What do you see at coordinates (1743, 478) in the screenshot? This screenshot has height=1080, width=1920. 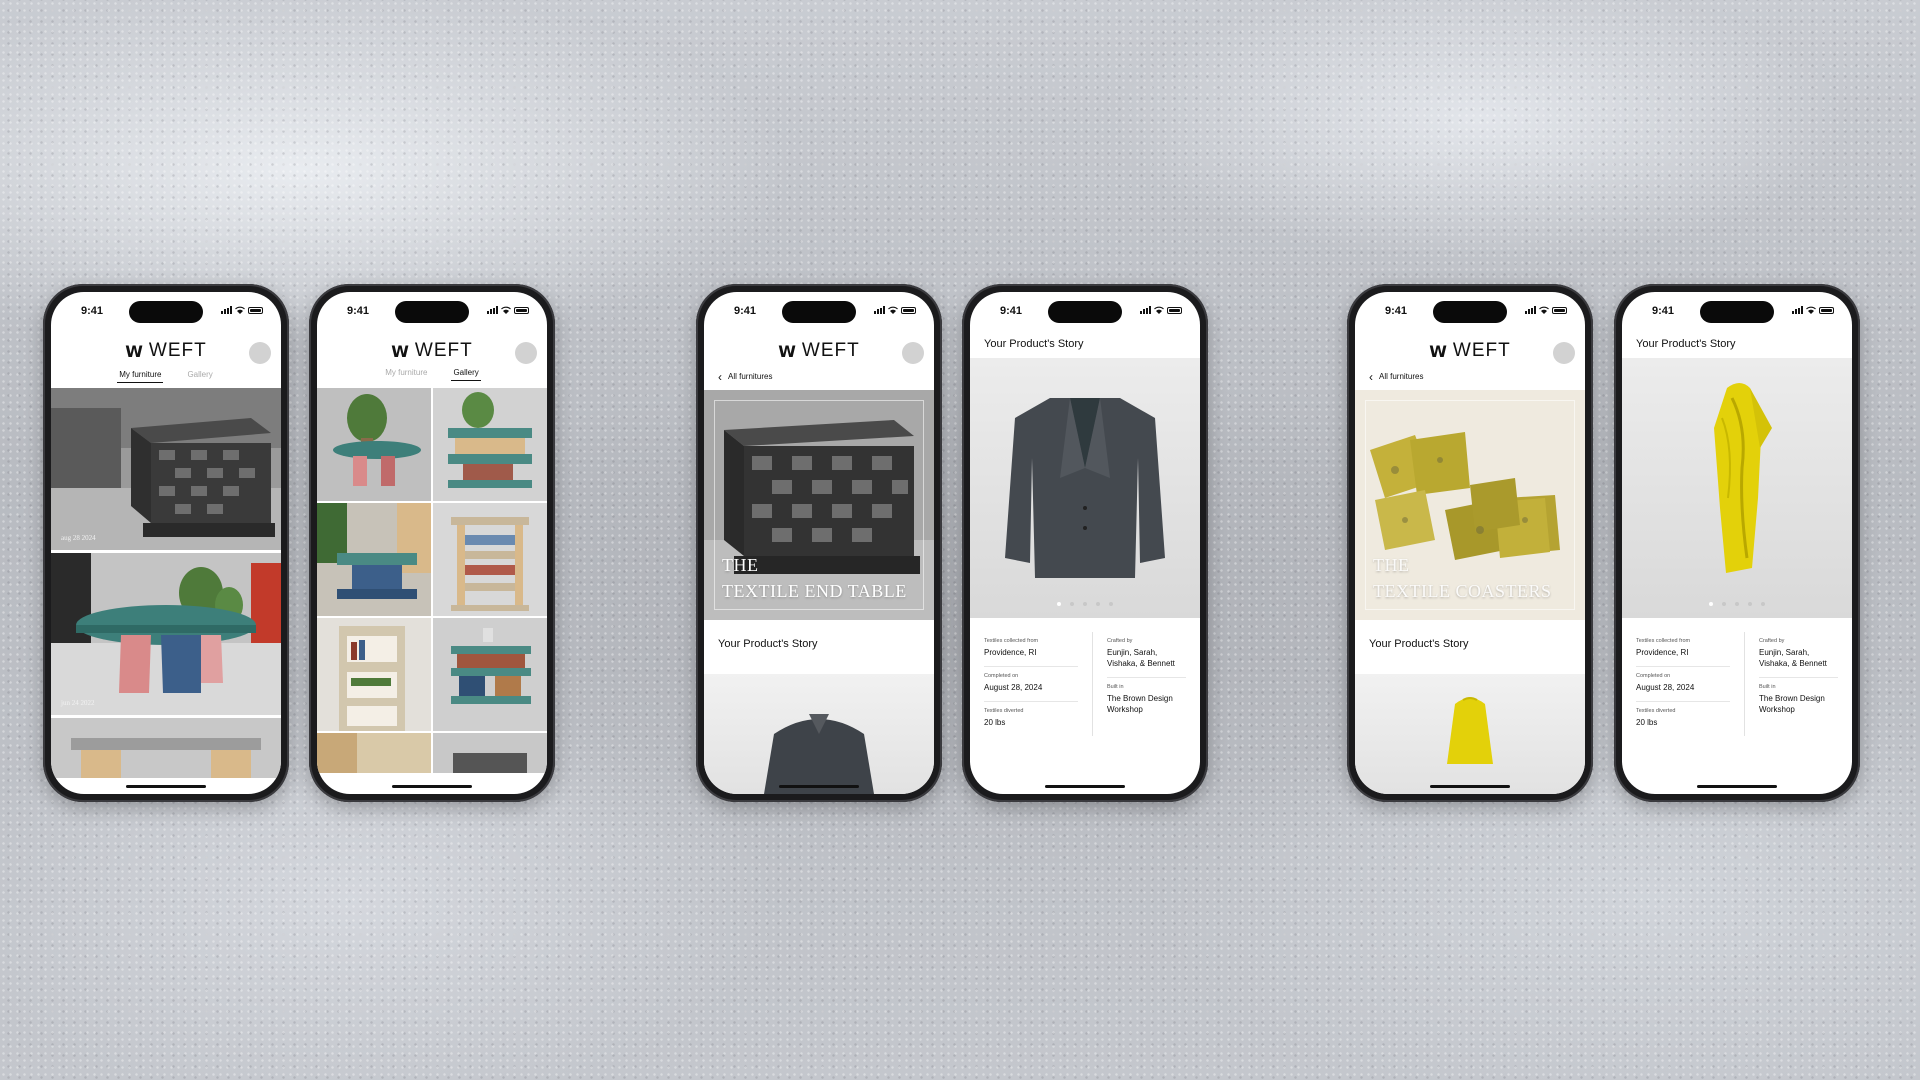 I see `dress-image` at bounding box center [1743, 478].